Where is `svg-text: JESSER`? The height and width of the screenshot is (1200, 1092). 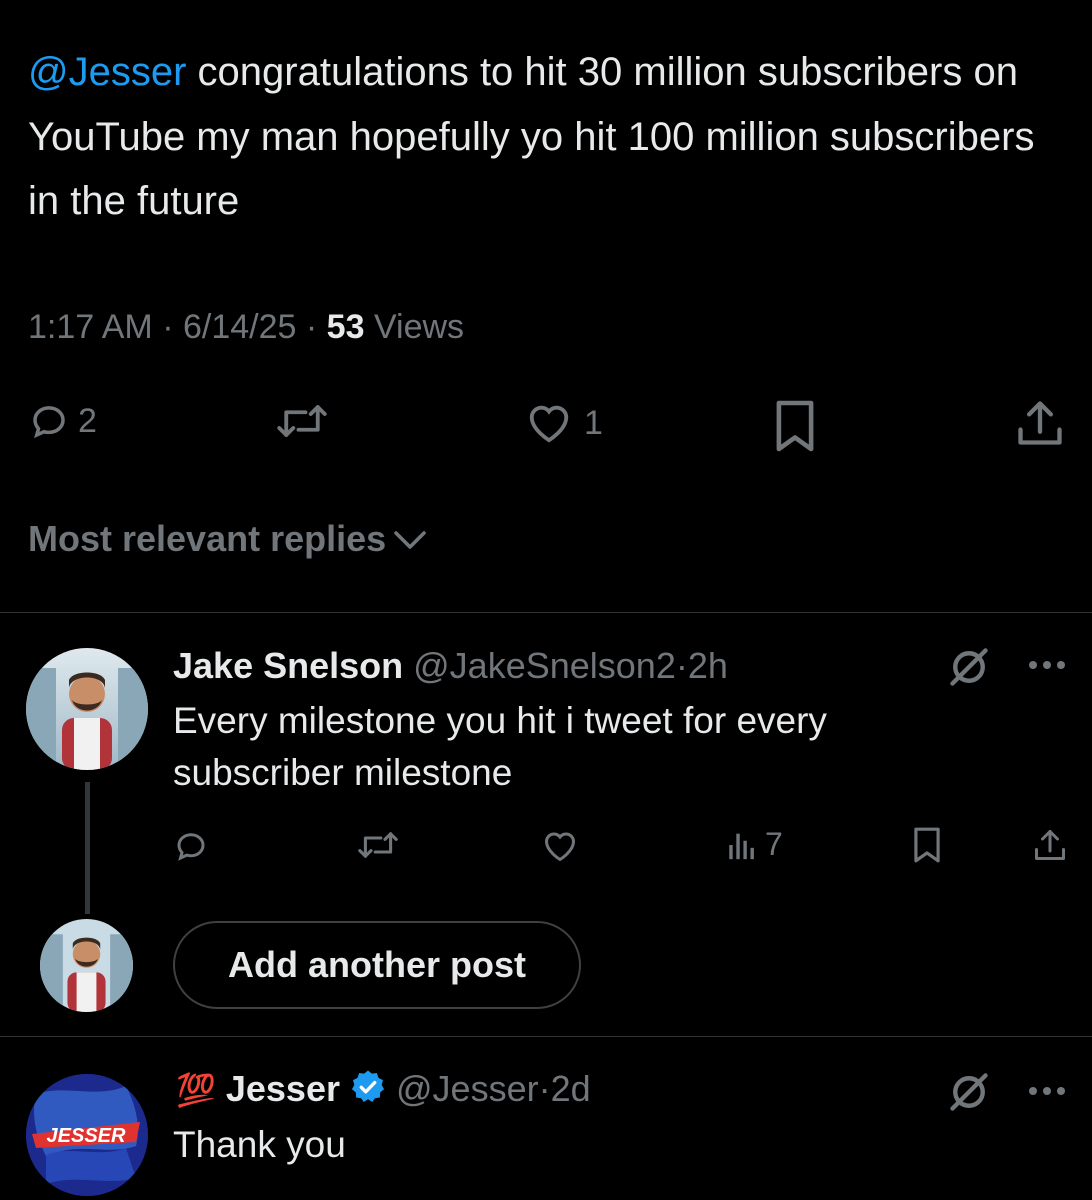
svg-text: JESSER is located at coordinates (86, 1136).